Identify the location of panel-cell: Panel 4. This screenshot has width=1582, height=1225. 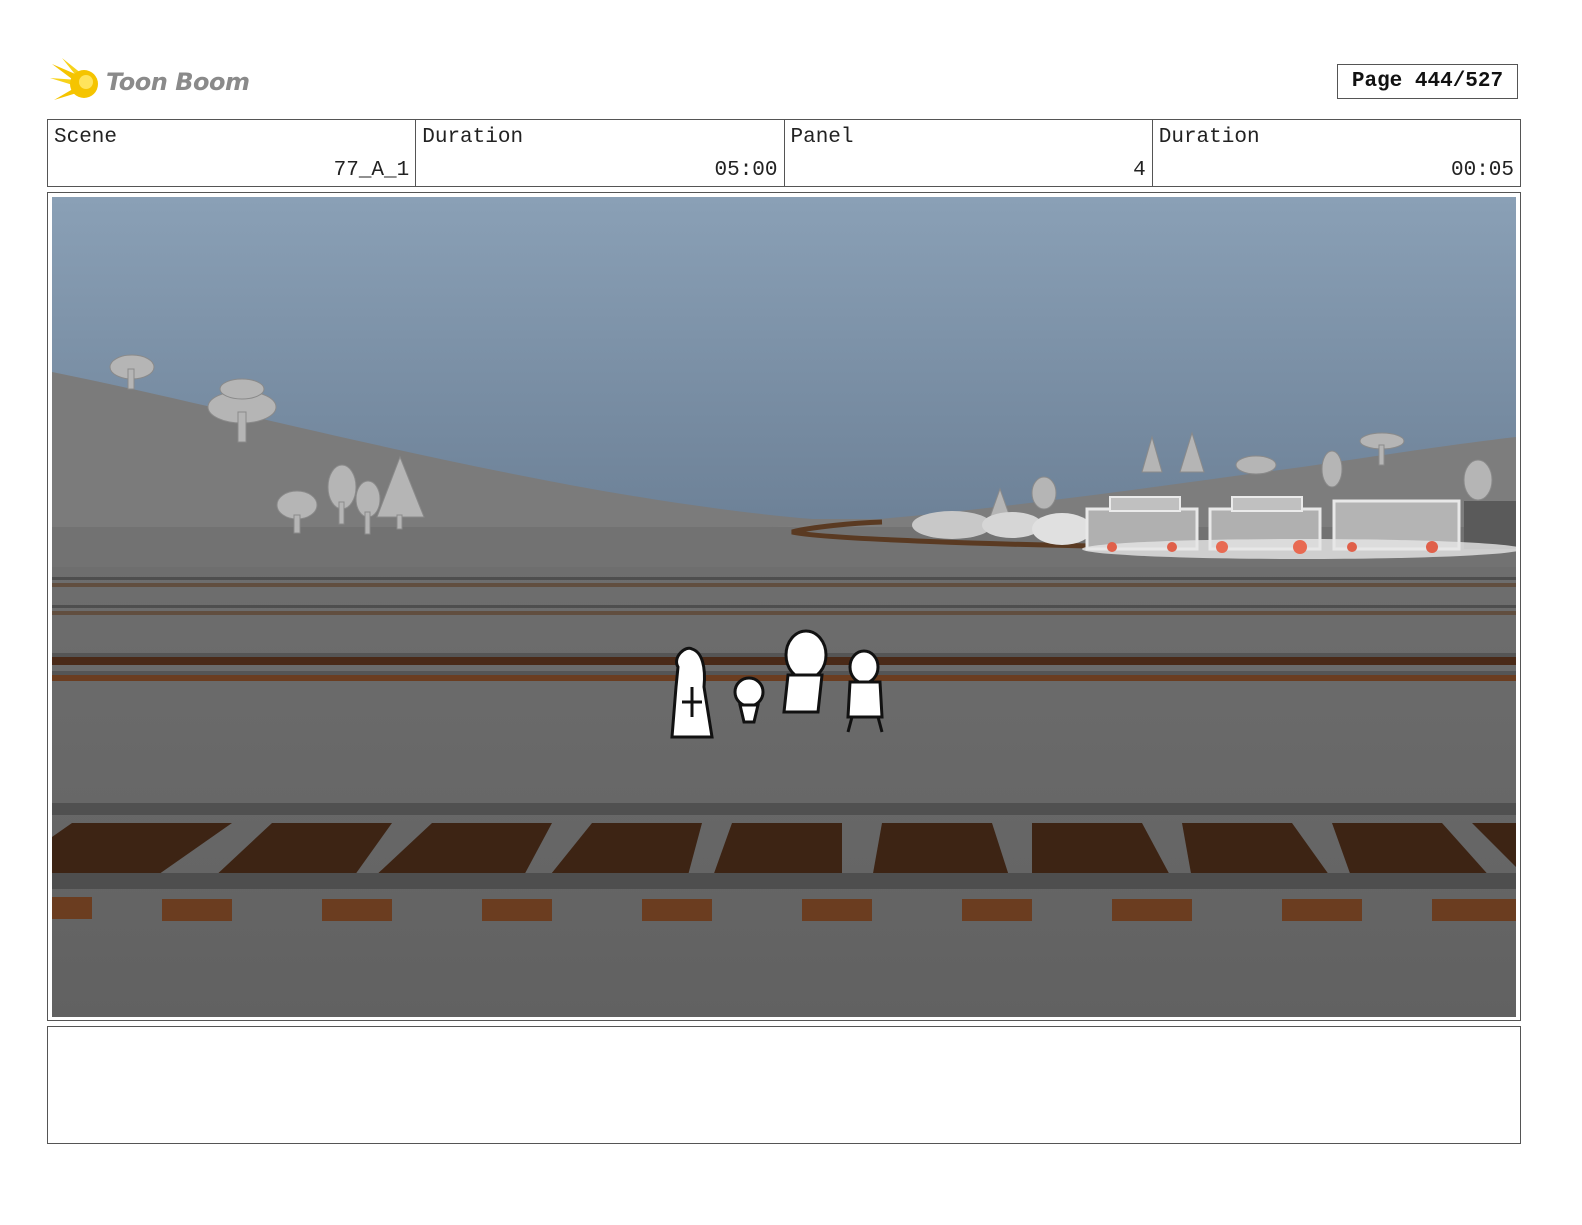
(969, 153).